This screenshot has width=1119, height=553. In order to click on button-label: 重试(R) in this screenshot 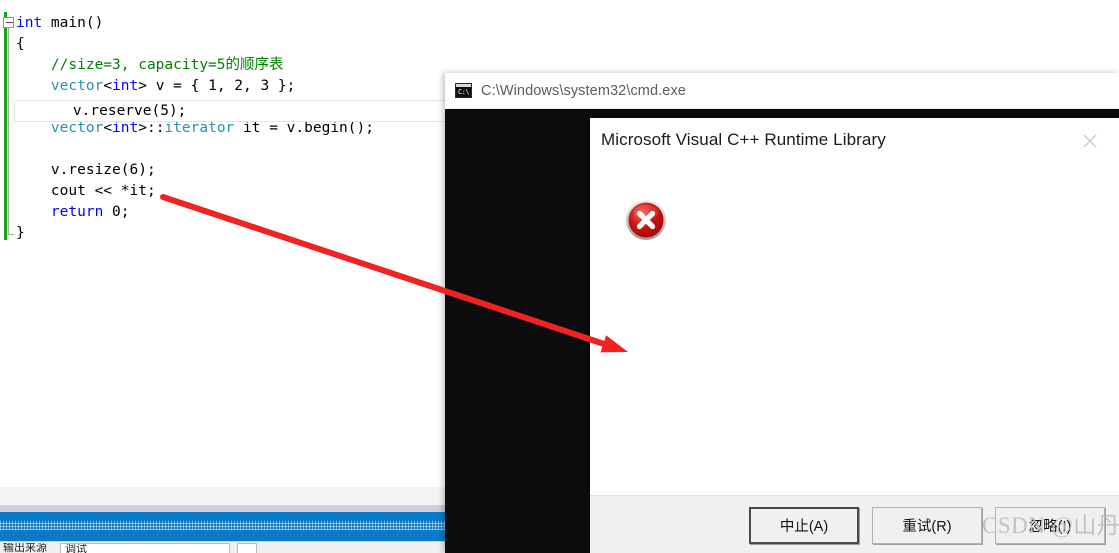, I will do `click(927, 526)`.